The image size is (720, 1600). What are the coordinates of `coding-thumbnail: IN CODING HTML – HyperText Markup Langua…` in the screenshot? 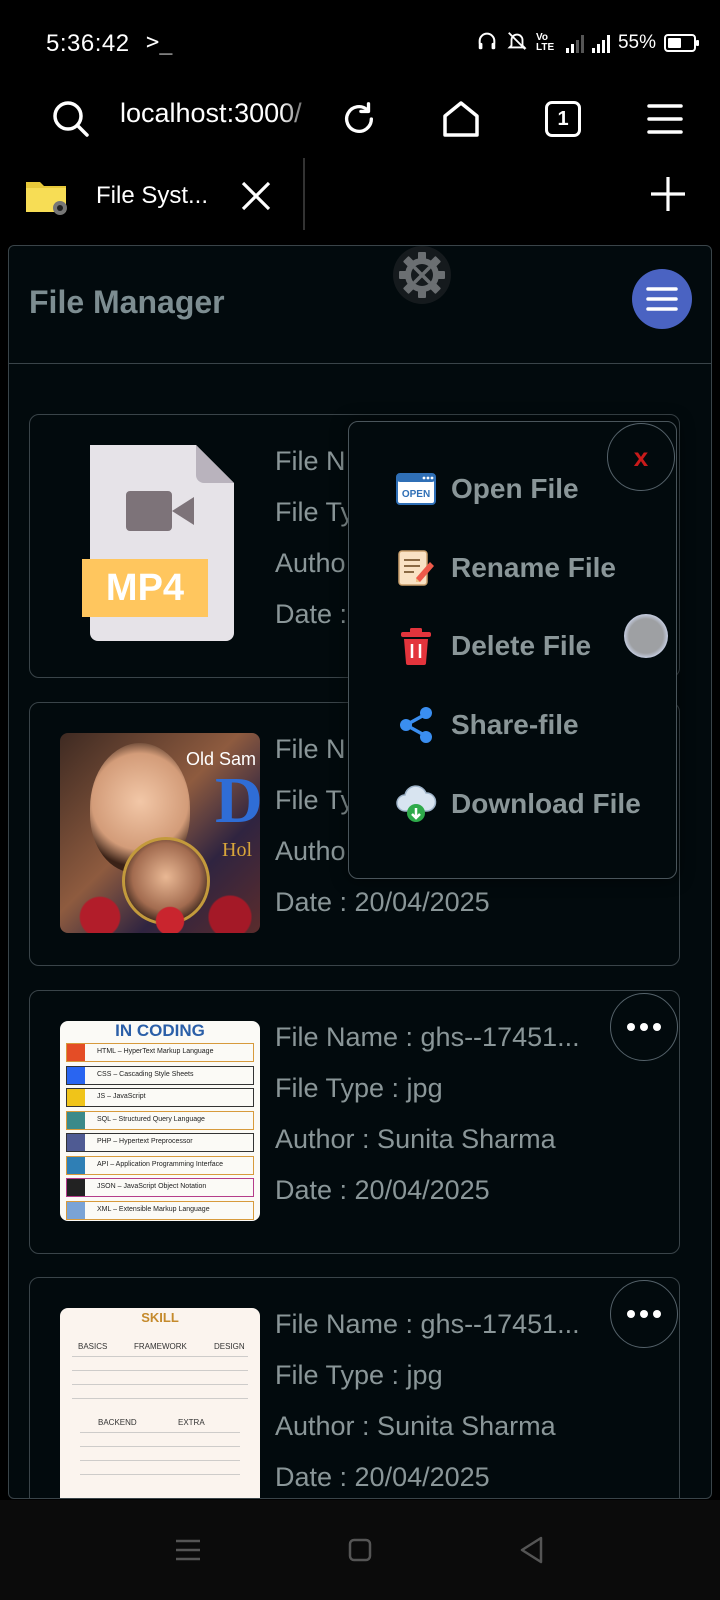 It's located at (160, 1121).